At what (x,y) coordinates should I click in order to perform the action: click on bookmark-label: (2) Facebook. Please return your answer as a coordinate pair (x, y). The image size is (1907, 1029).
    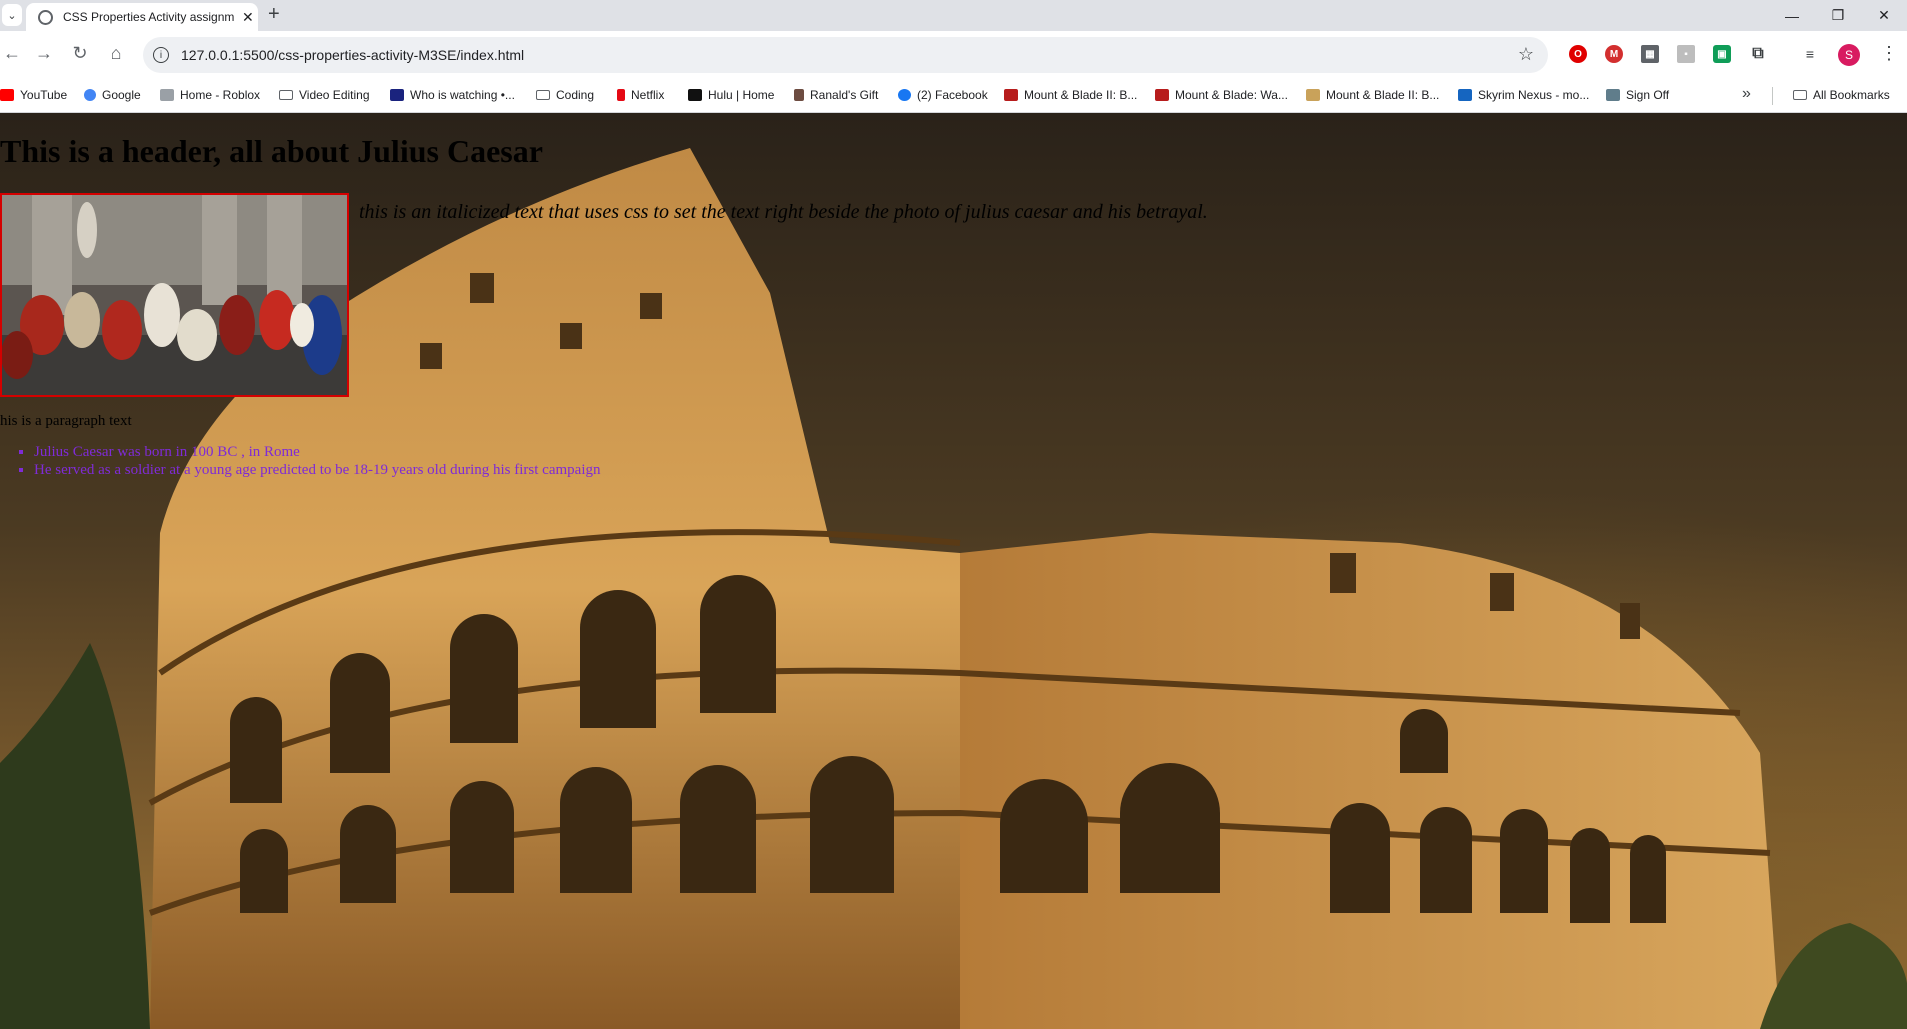
    Looking at the image, I should click on (952, 95).